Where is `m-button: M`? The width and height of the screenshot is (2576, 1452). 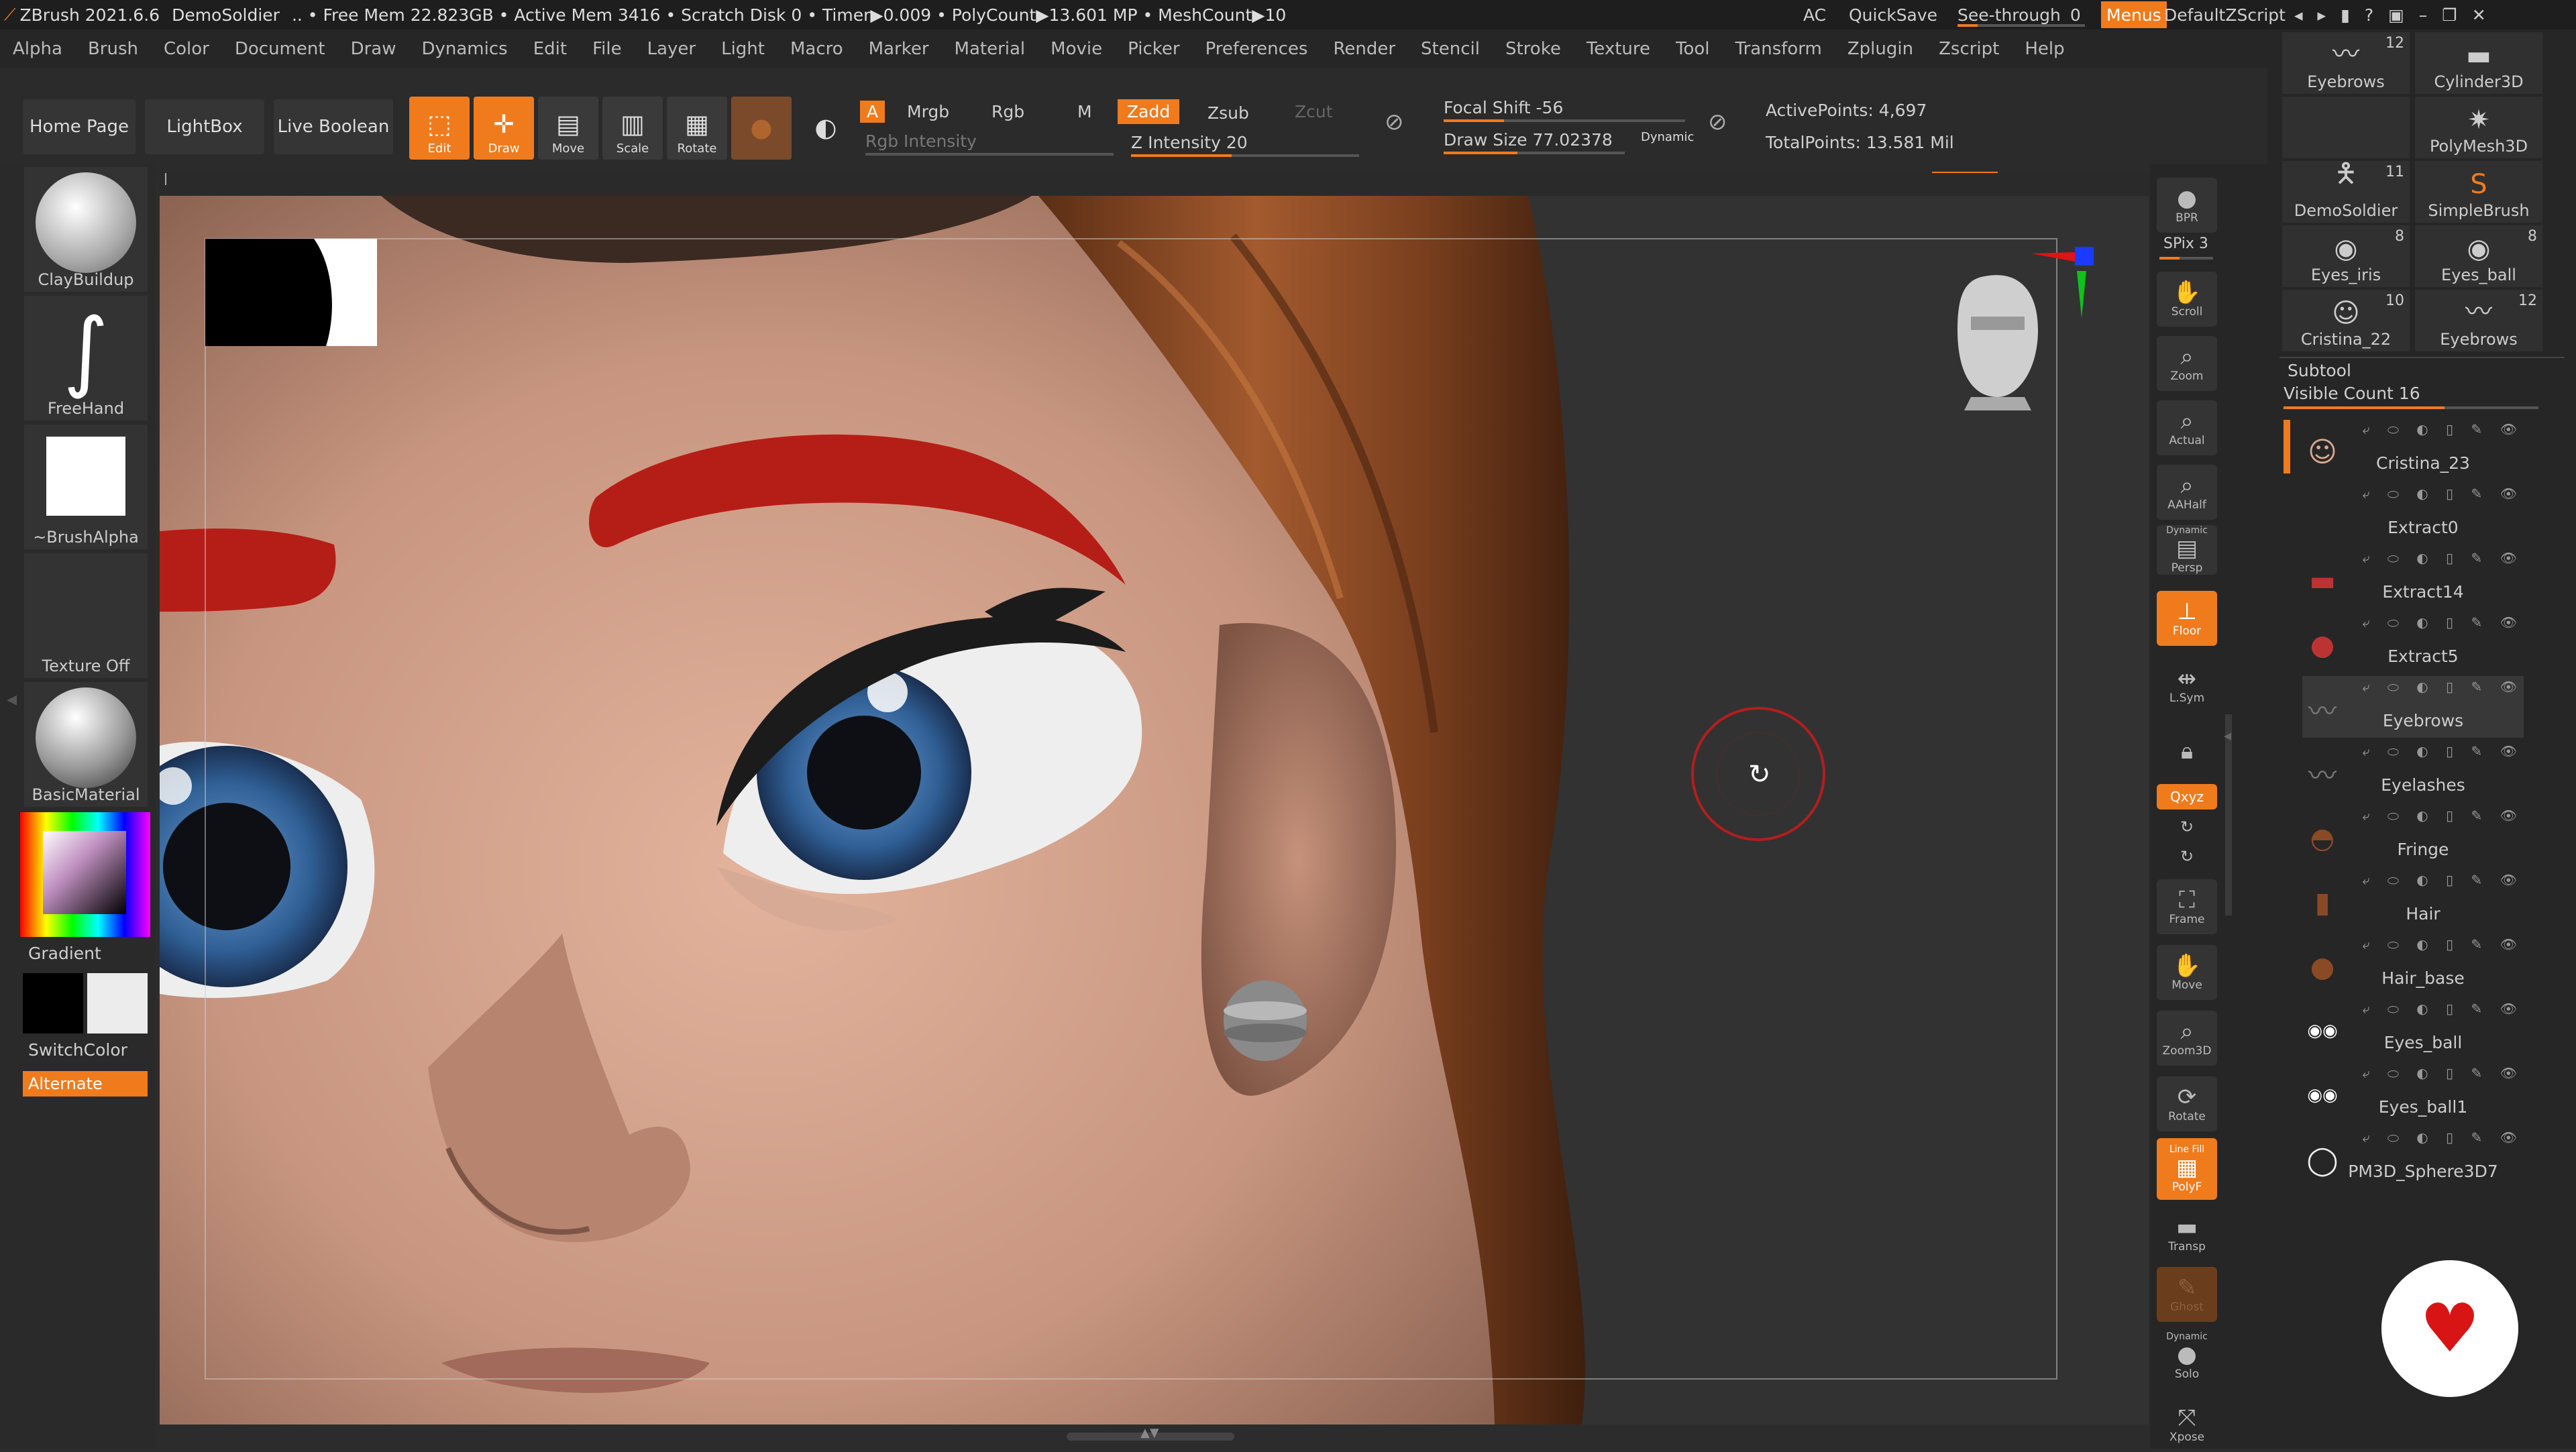
m-button: M is located at coordinates (1084, 111).